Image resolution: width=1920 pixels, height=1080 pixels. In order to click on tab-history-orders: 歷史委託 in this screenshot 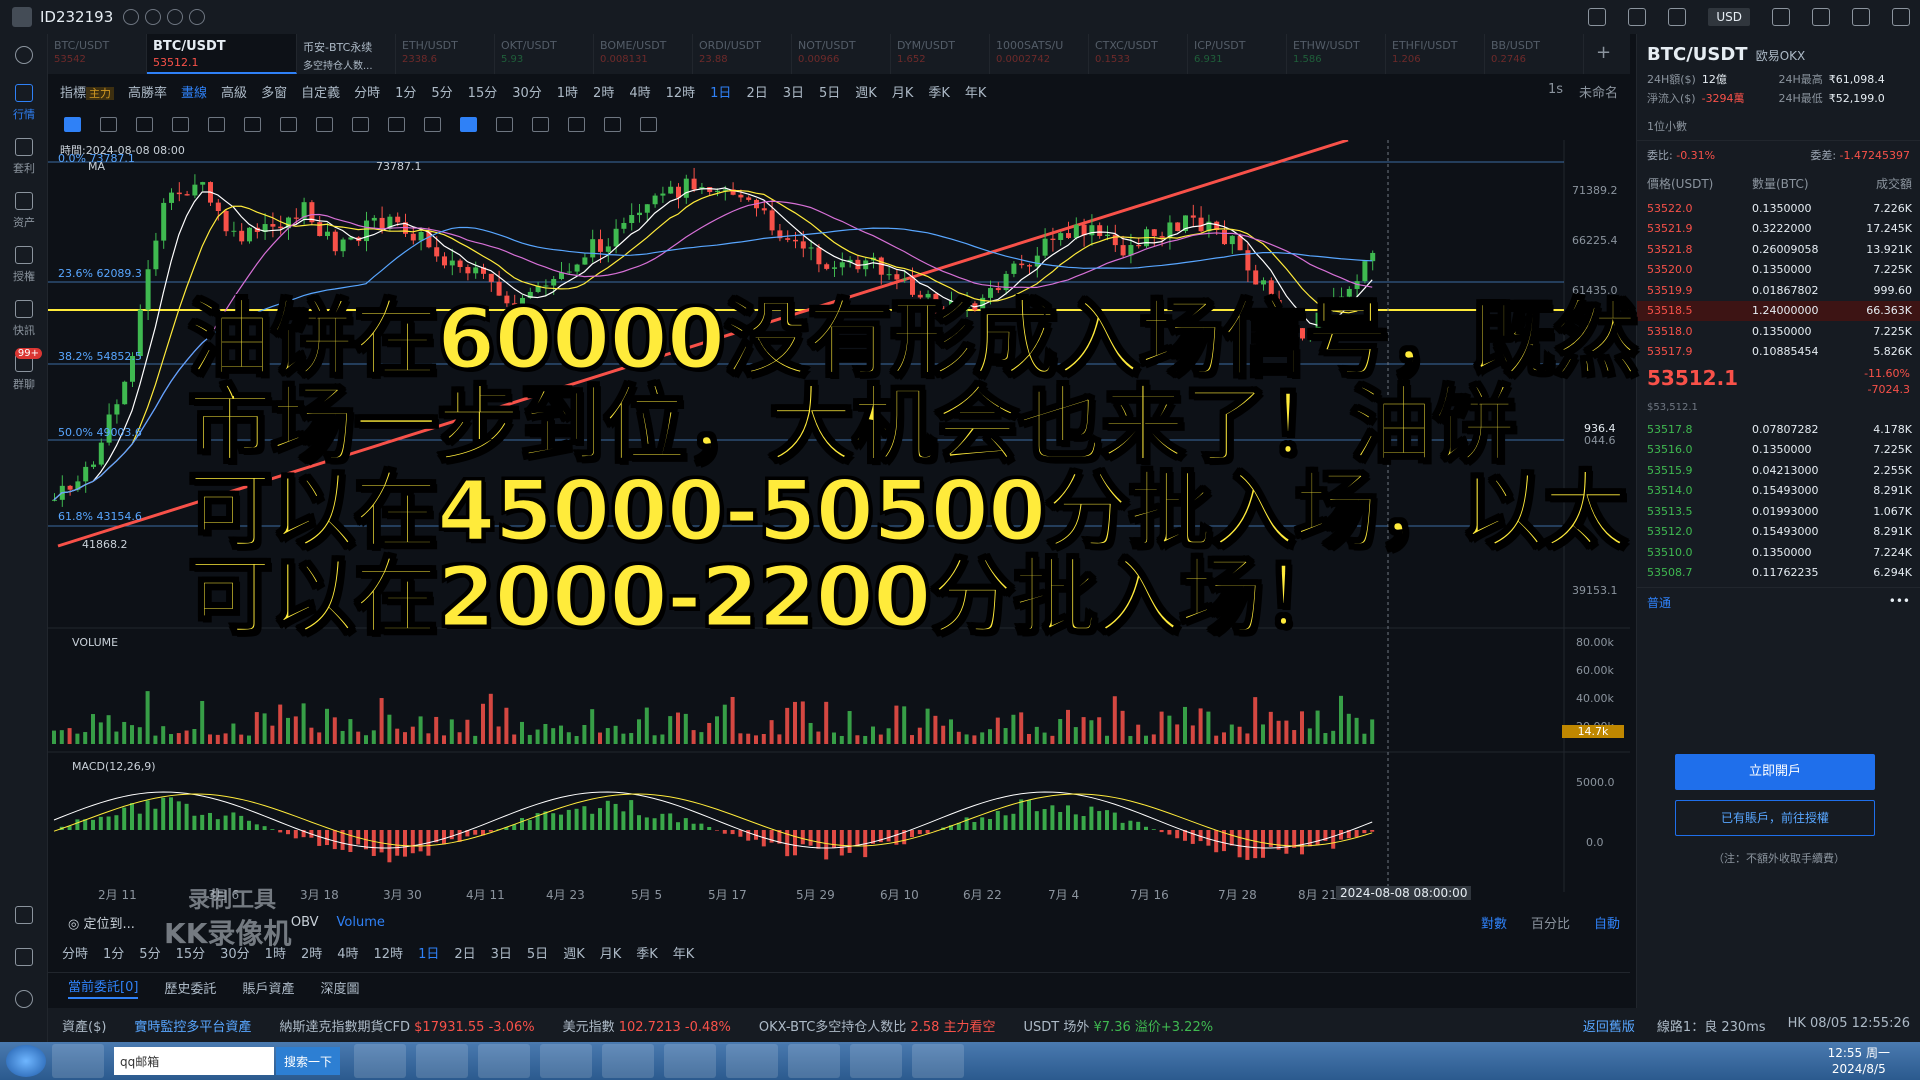, I will do `click(190, 987)`.